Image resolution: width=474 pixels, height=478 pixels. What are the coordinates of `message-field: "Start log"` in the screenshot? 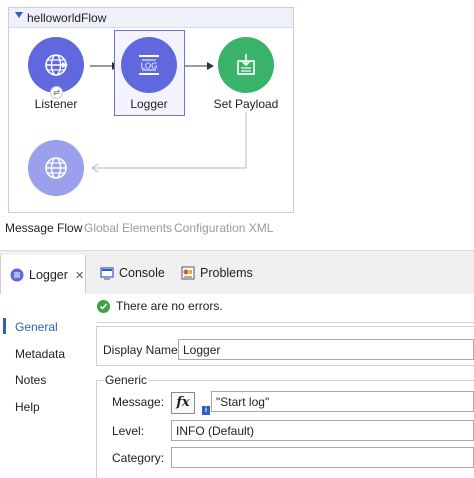 It's located at (342, 401).